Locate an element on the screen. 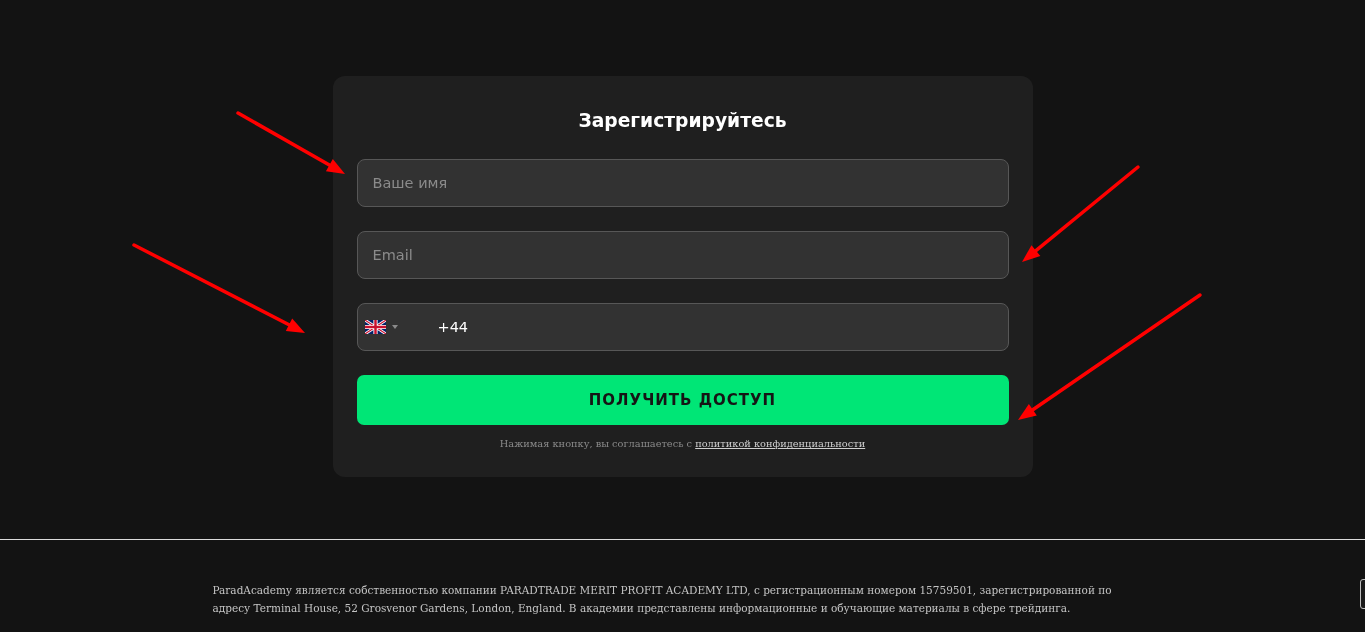 The image size is (1365, 632). phone-field: +44 is located at coordinates (682, 327).